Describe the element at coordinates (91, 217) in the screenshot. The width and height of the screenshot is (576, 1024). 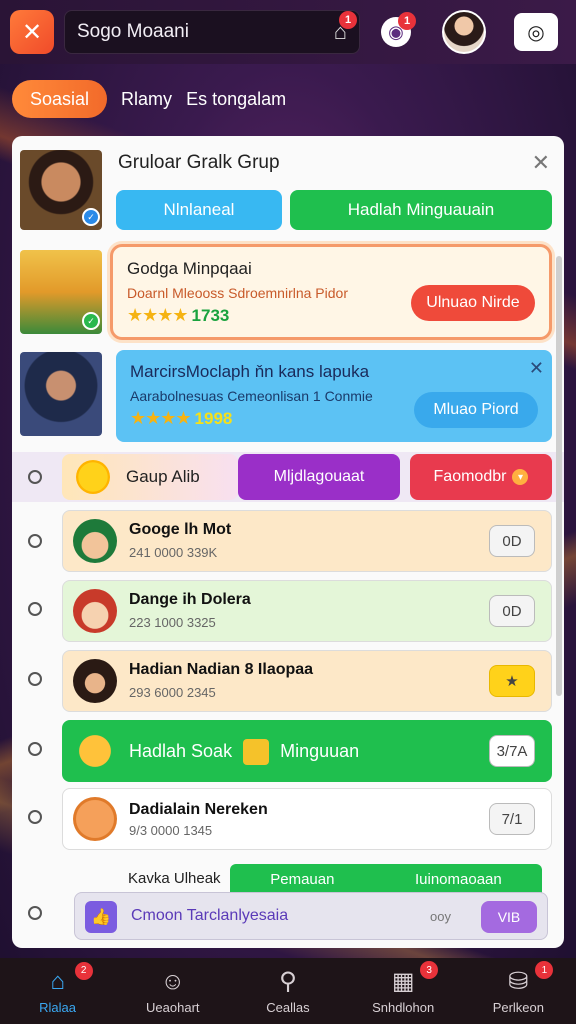
I see `verified-icon: ✓` at that location.